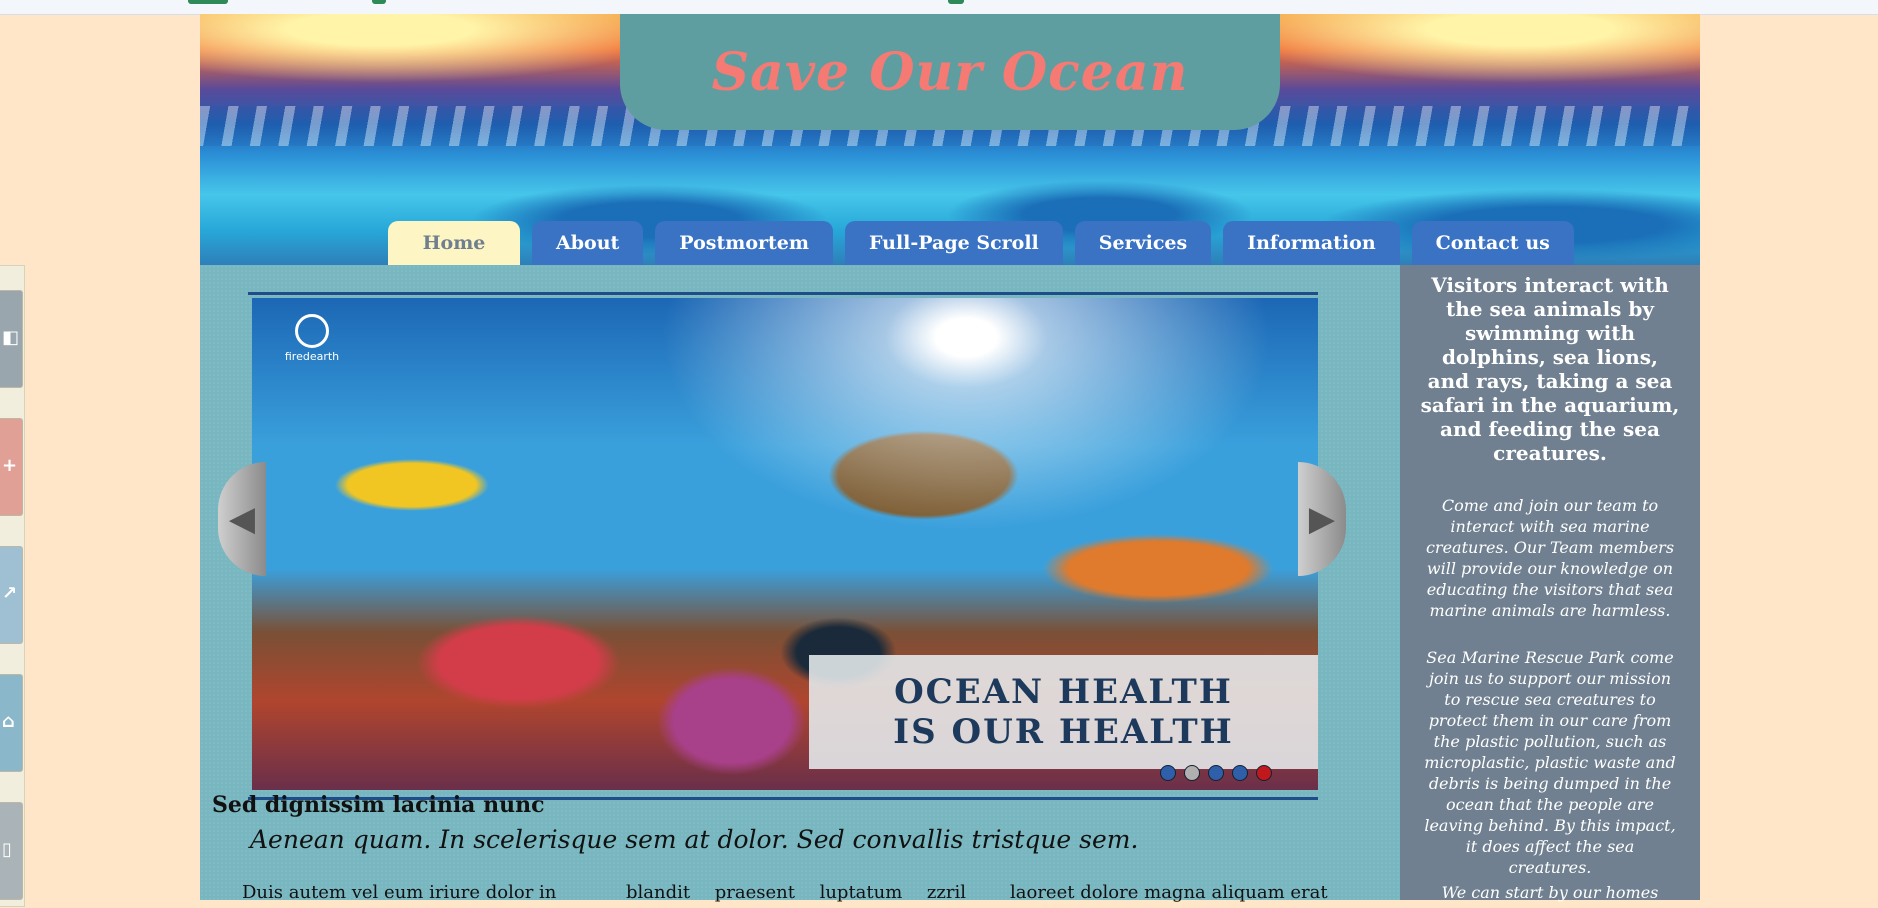 Image resolution: width=1878 pixels, height=908 pixels. I want to click on nav-full-page-scroll: Full-Page Scroll, so click(953, 243).